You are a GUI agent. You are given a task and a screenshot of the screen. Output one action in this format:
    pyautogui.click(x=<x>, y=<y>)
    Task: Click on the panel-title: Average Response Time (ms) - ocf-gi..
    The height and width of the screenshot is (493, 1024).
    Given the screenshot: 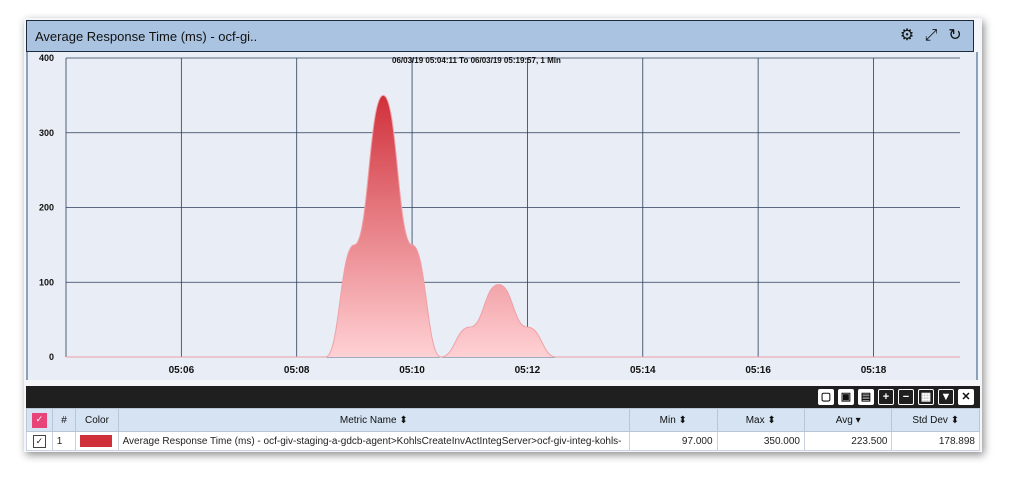 What is the action you would take?
    pyautogui.click(x=146, y=36)
    